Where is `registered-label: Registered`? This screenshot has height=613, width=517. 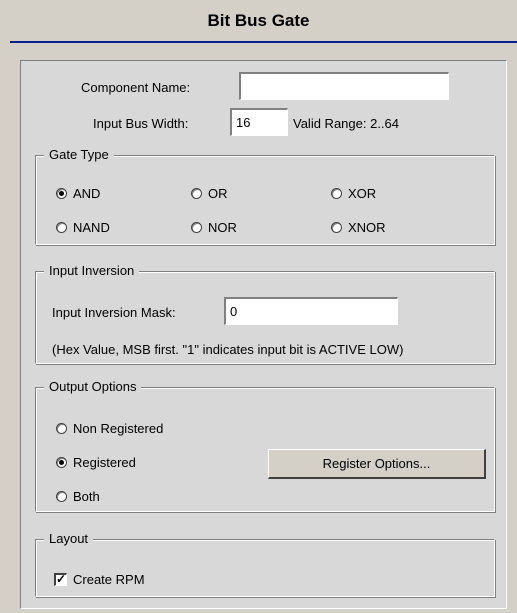 registered-label: Registered is located at coordinates (104, 462).